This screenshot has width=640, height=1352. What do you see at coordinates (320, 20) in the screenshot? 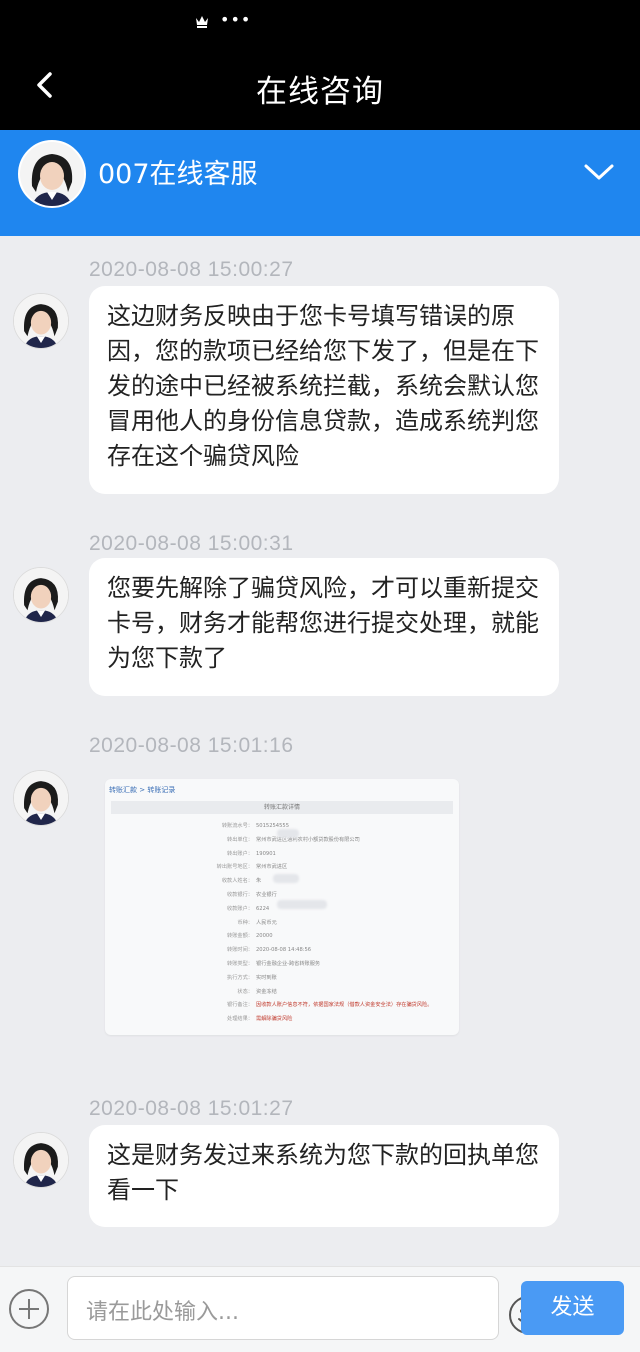
I see `status-bar: •••` at bounding box center [320, 20].